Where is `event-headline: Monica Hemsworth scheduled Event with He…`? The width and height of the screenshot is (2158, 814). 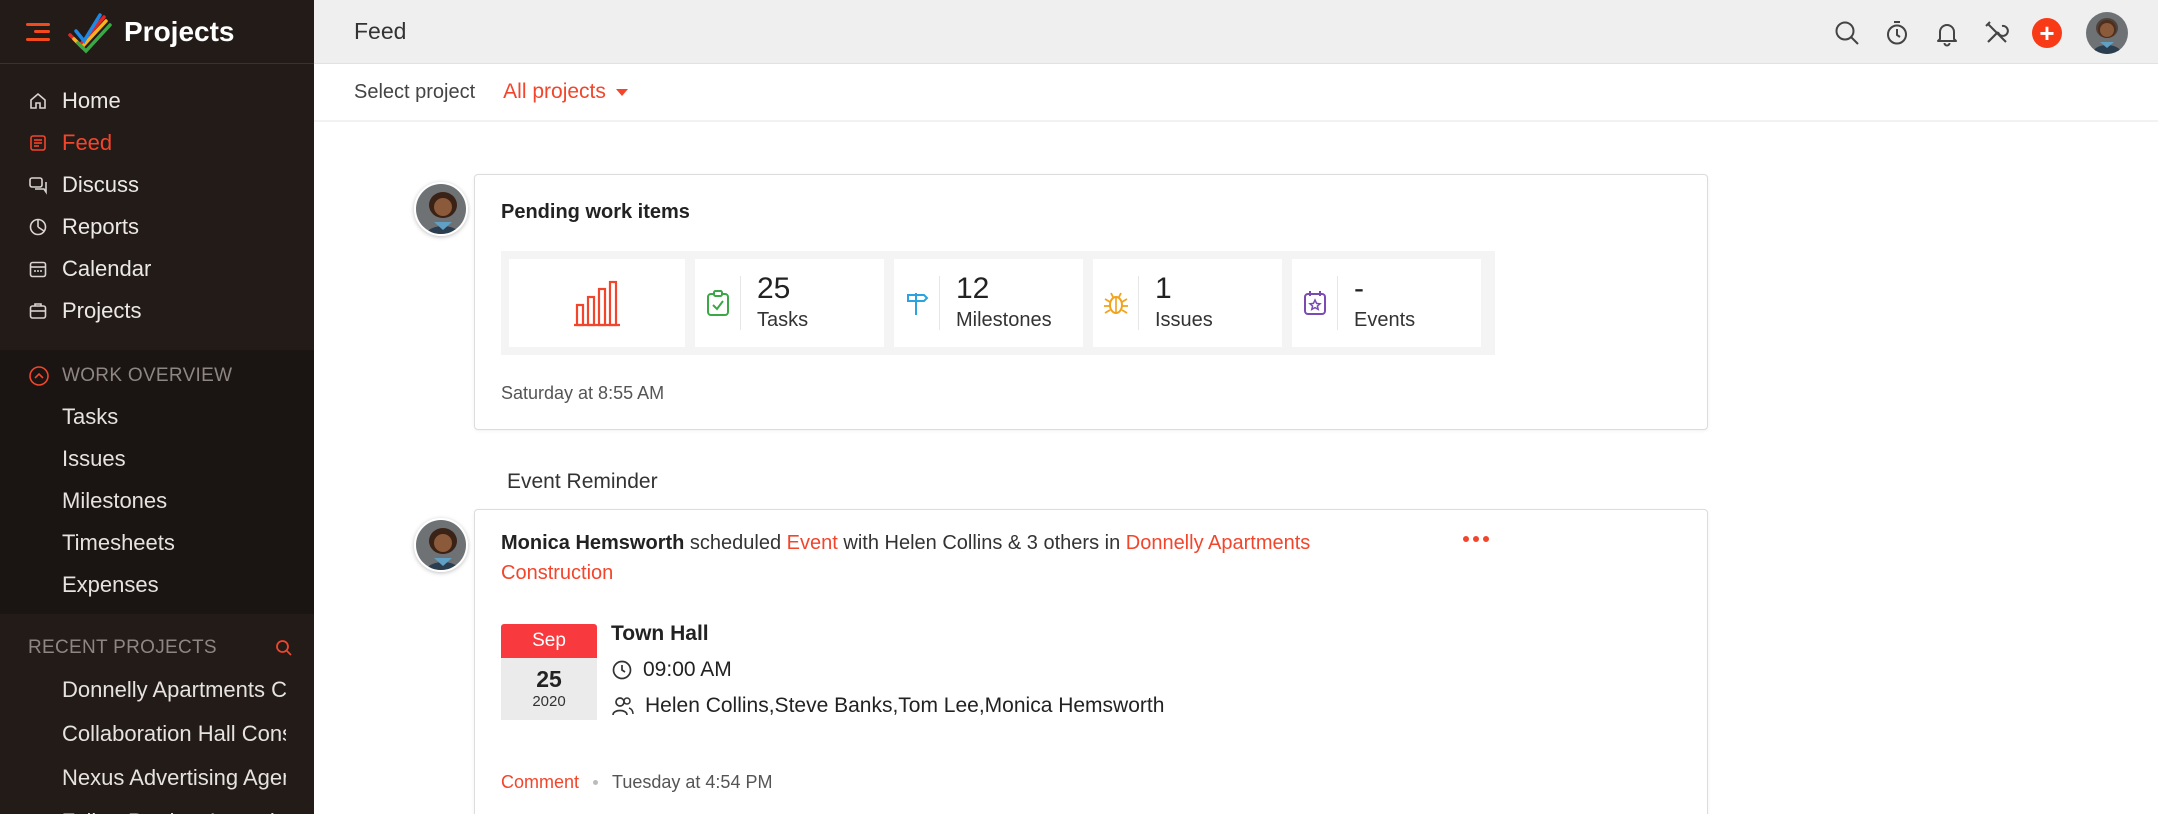 event-headline: Monica Hemsworth scheduled Event with He… is located at coordinates (951, 558).